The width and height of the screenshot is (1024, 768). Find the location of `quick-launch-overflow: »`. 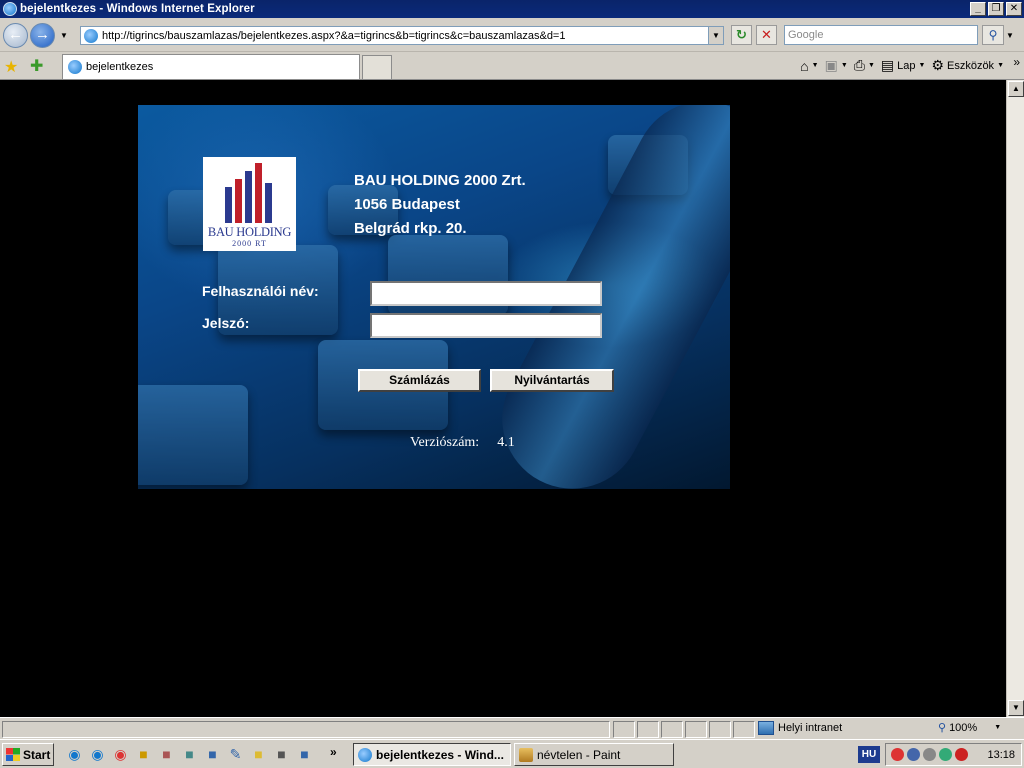

quick-launch-overflow: » is located at coordinates (333, 752).